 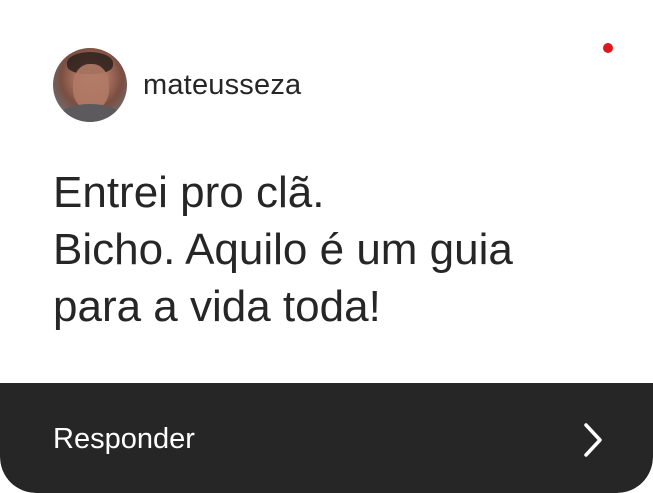 I want to click on message-line: Bicho. Aquilo é um guia, so click(x=283, y=249).